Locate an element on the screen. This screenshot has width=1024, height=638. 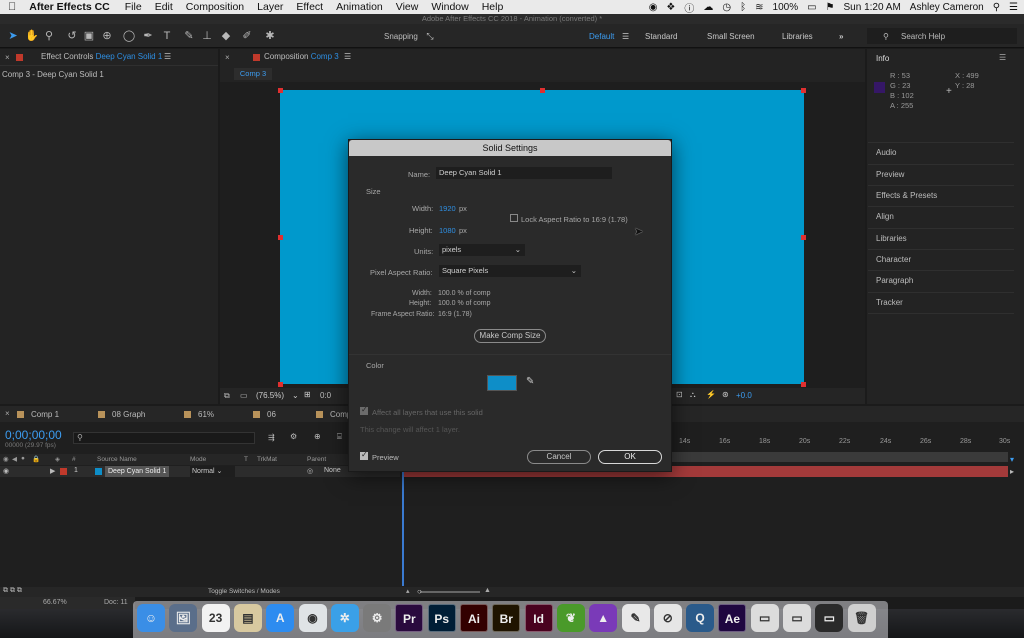
menu-composition: Composition is located at coordinates (215, 7).